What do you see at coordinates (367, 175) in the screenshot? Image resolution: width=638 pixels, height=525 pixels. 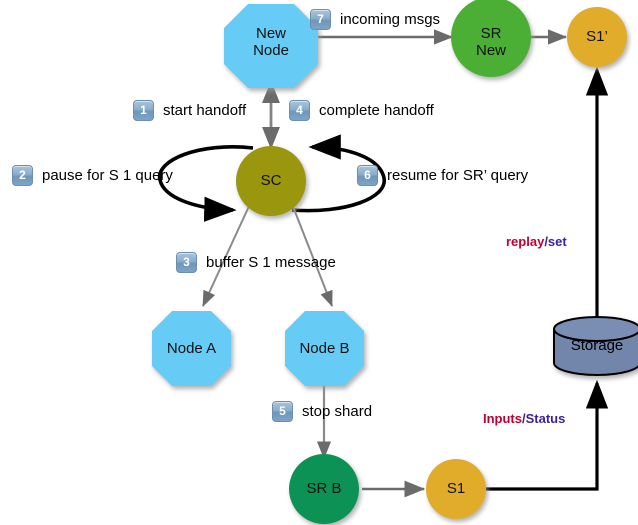 I see `step-6-badge: 6` at bounding box center [367, 175].